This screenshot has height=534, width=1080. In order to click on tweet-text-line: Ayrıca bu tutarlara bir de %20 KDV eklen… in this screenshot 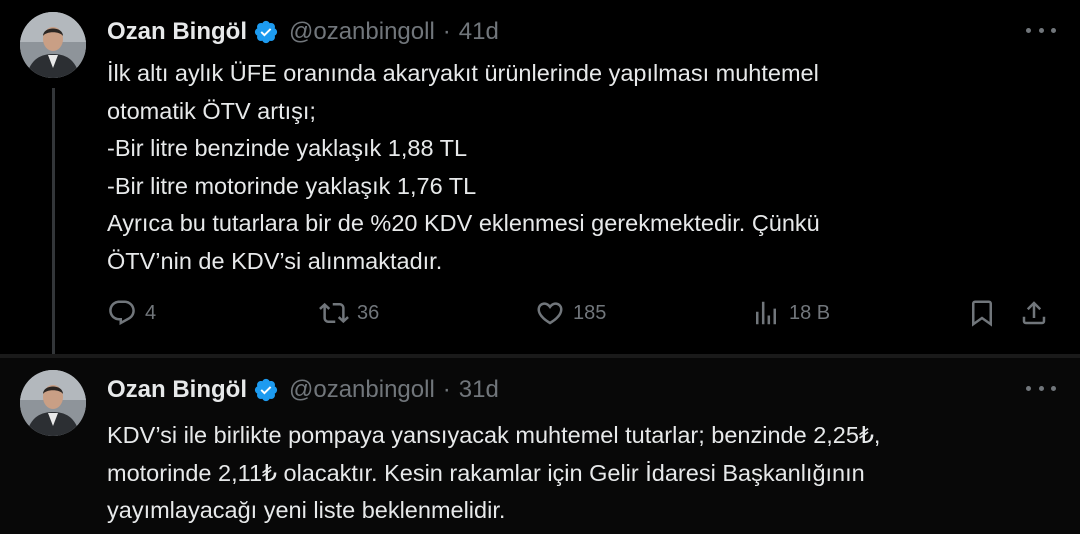, I will do `click(463, 223)`.